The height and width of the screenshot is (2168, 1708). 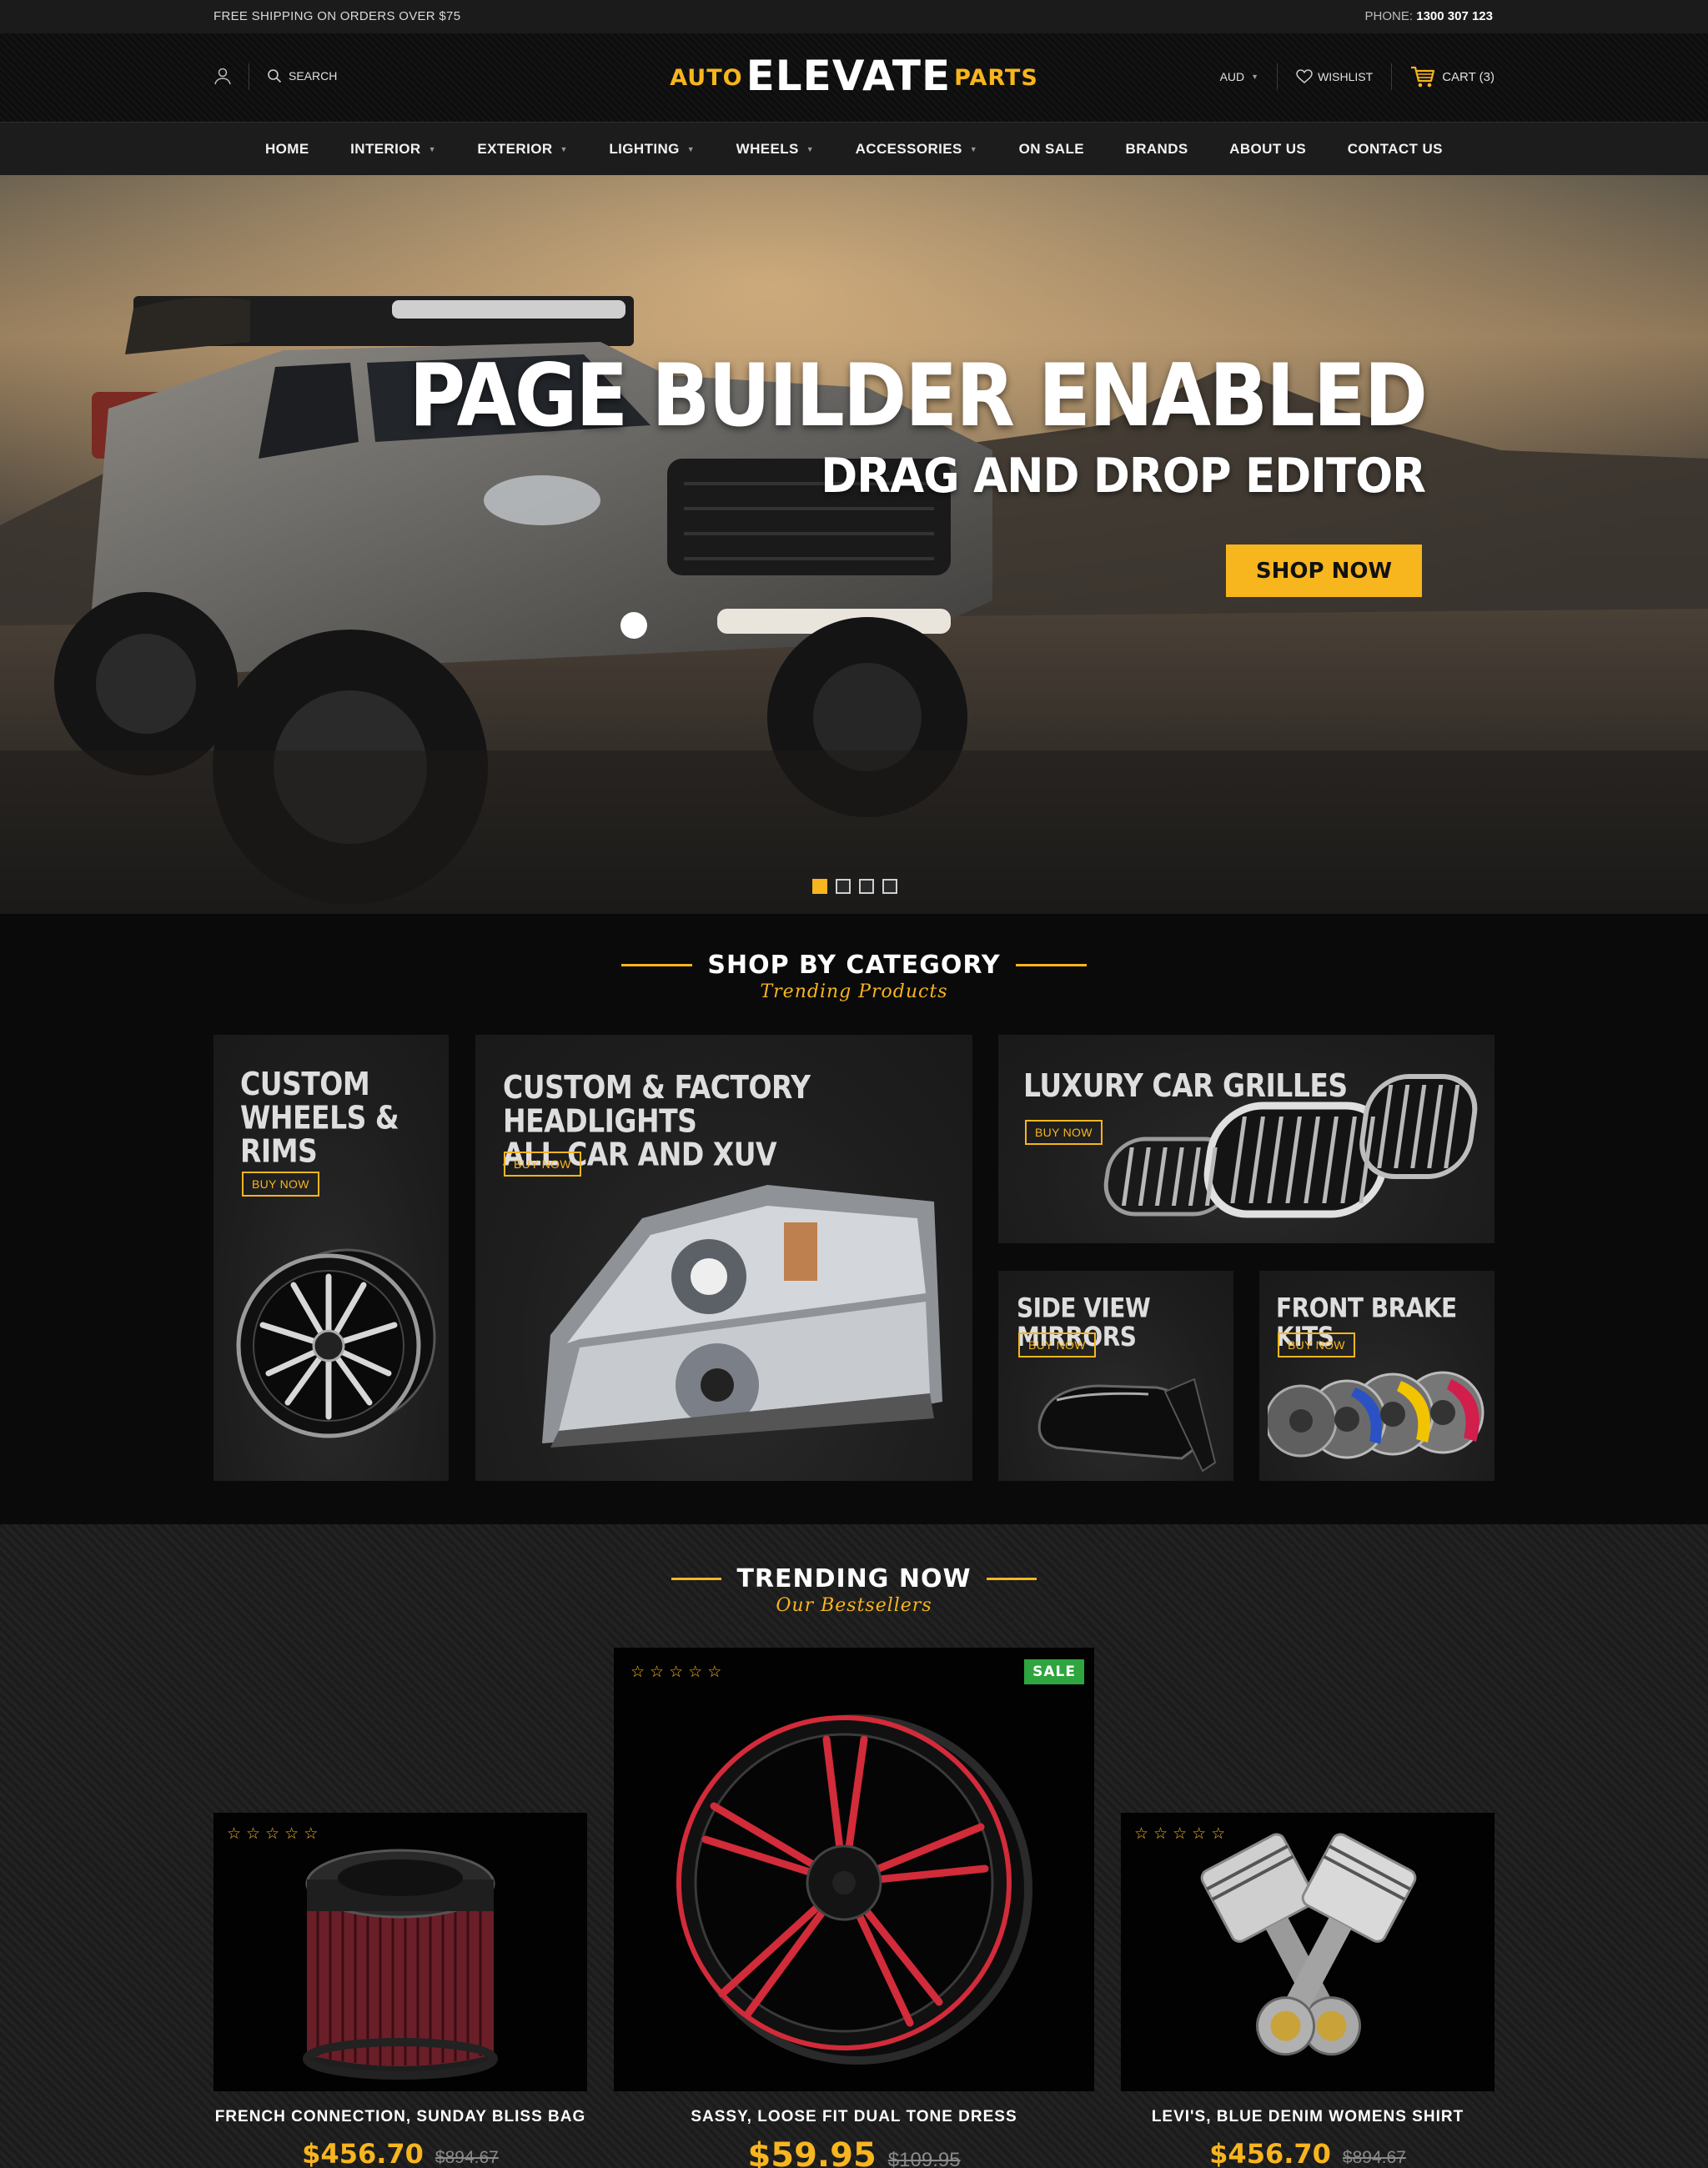 I want to click on nav-item-label: HOME, so click(x=287, y=149).